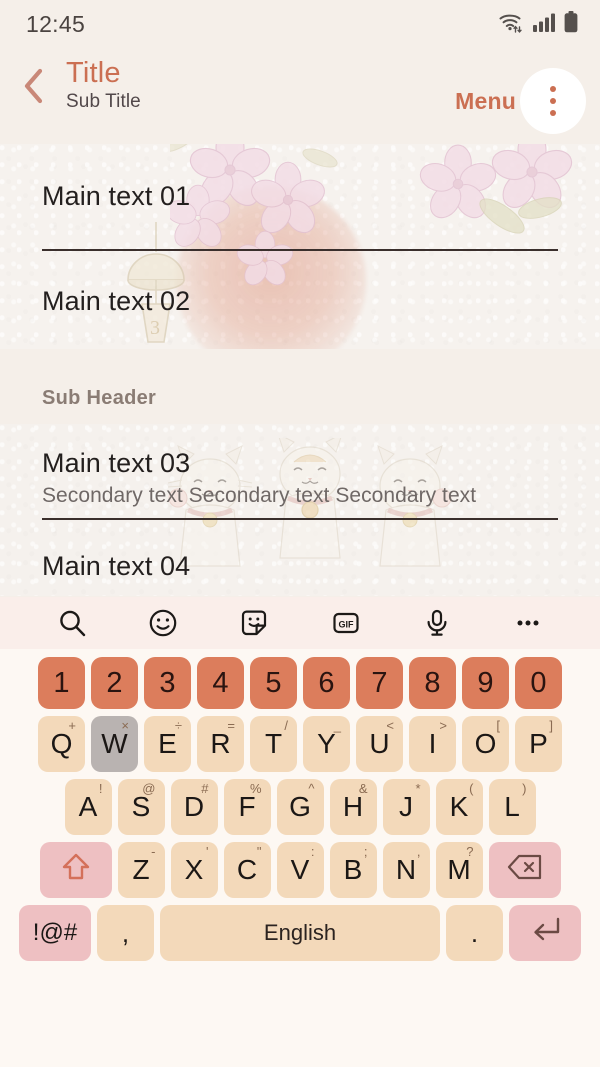 The height and width of the screenshot is (1067, 600). I want to click on key-r-superscript: =, so click(231, 725).